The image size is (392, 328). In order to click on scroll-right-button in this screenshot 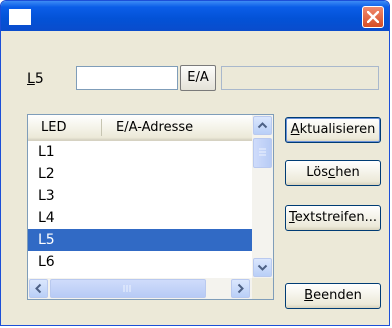, I will do `click(240, 288)`.